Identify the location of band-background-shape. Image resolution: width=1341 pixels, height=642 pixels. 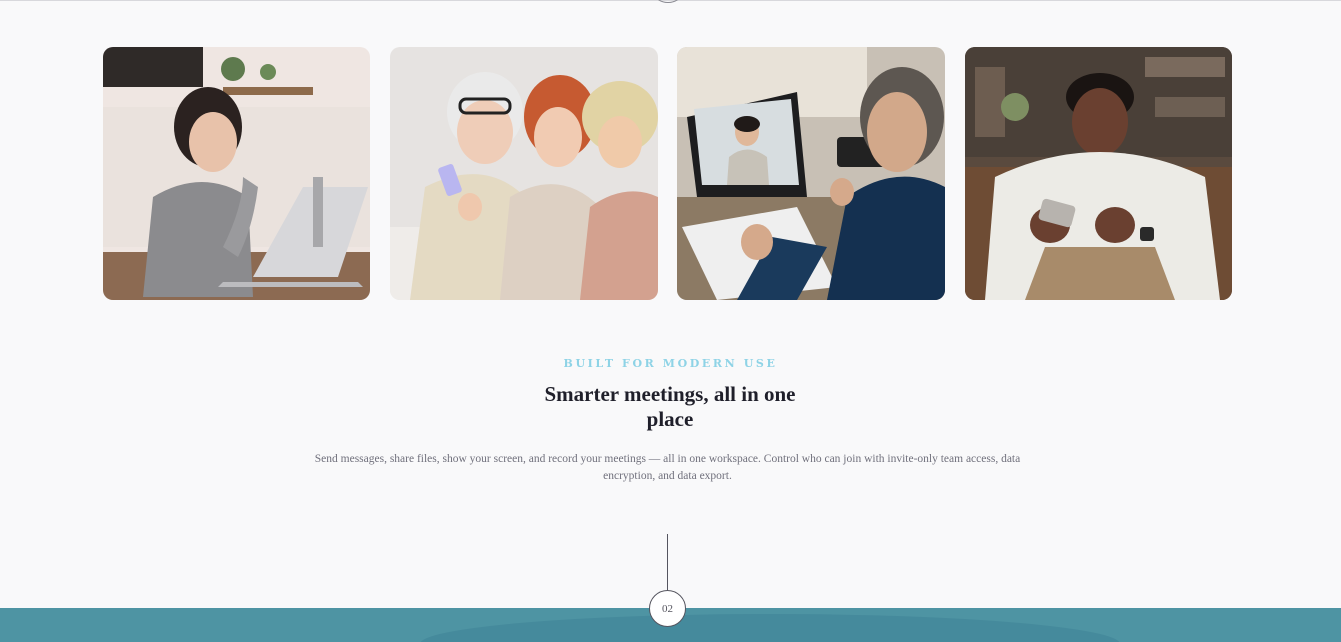
(770, 628).